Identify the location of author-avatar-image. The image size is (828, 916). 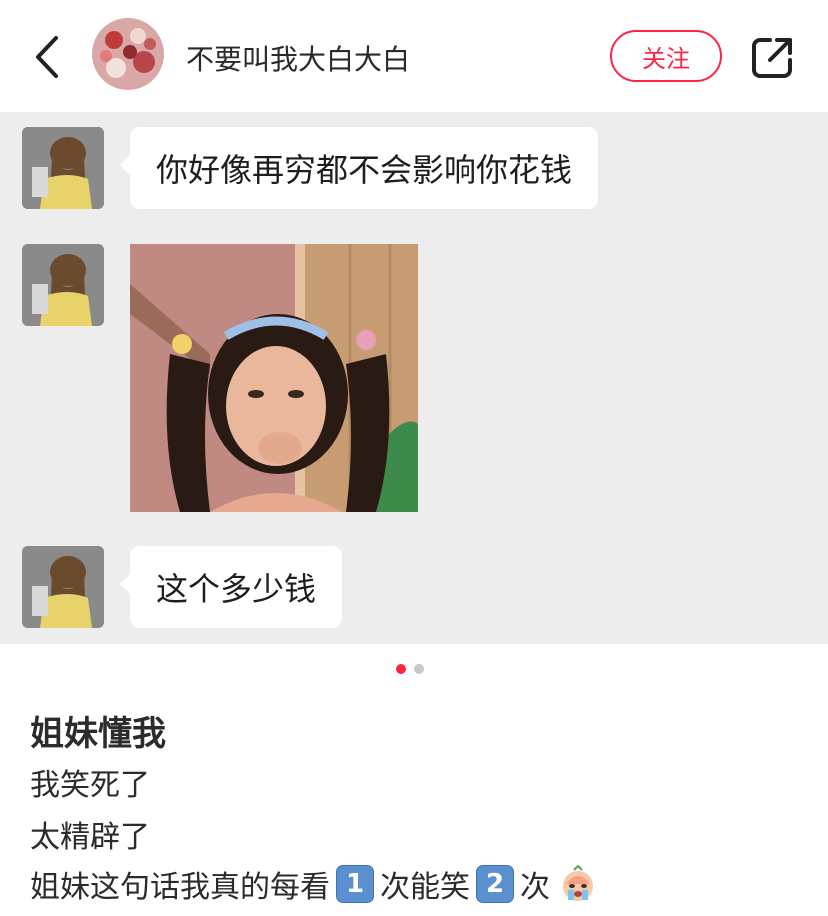
(128, 54).